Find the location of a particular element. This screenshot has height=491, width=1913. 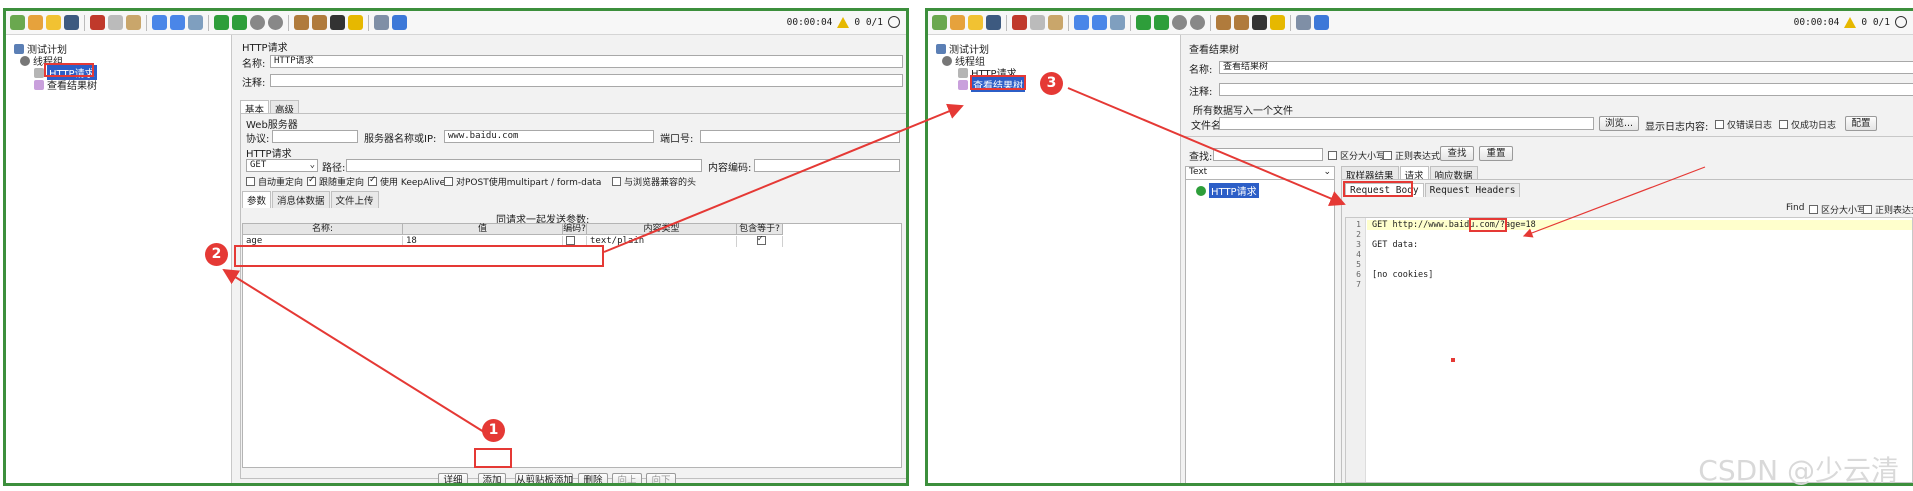

step-badge-2: 2 is located at coordinates (216, 254).